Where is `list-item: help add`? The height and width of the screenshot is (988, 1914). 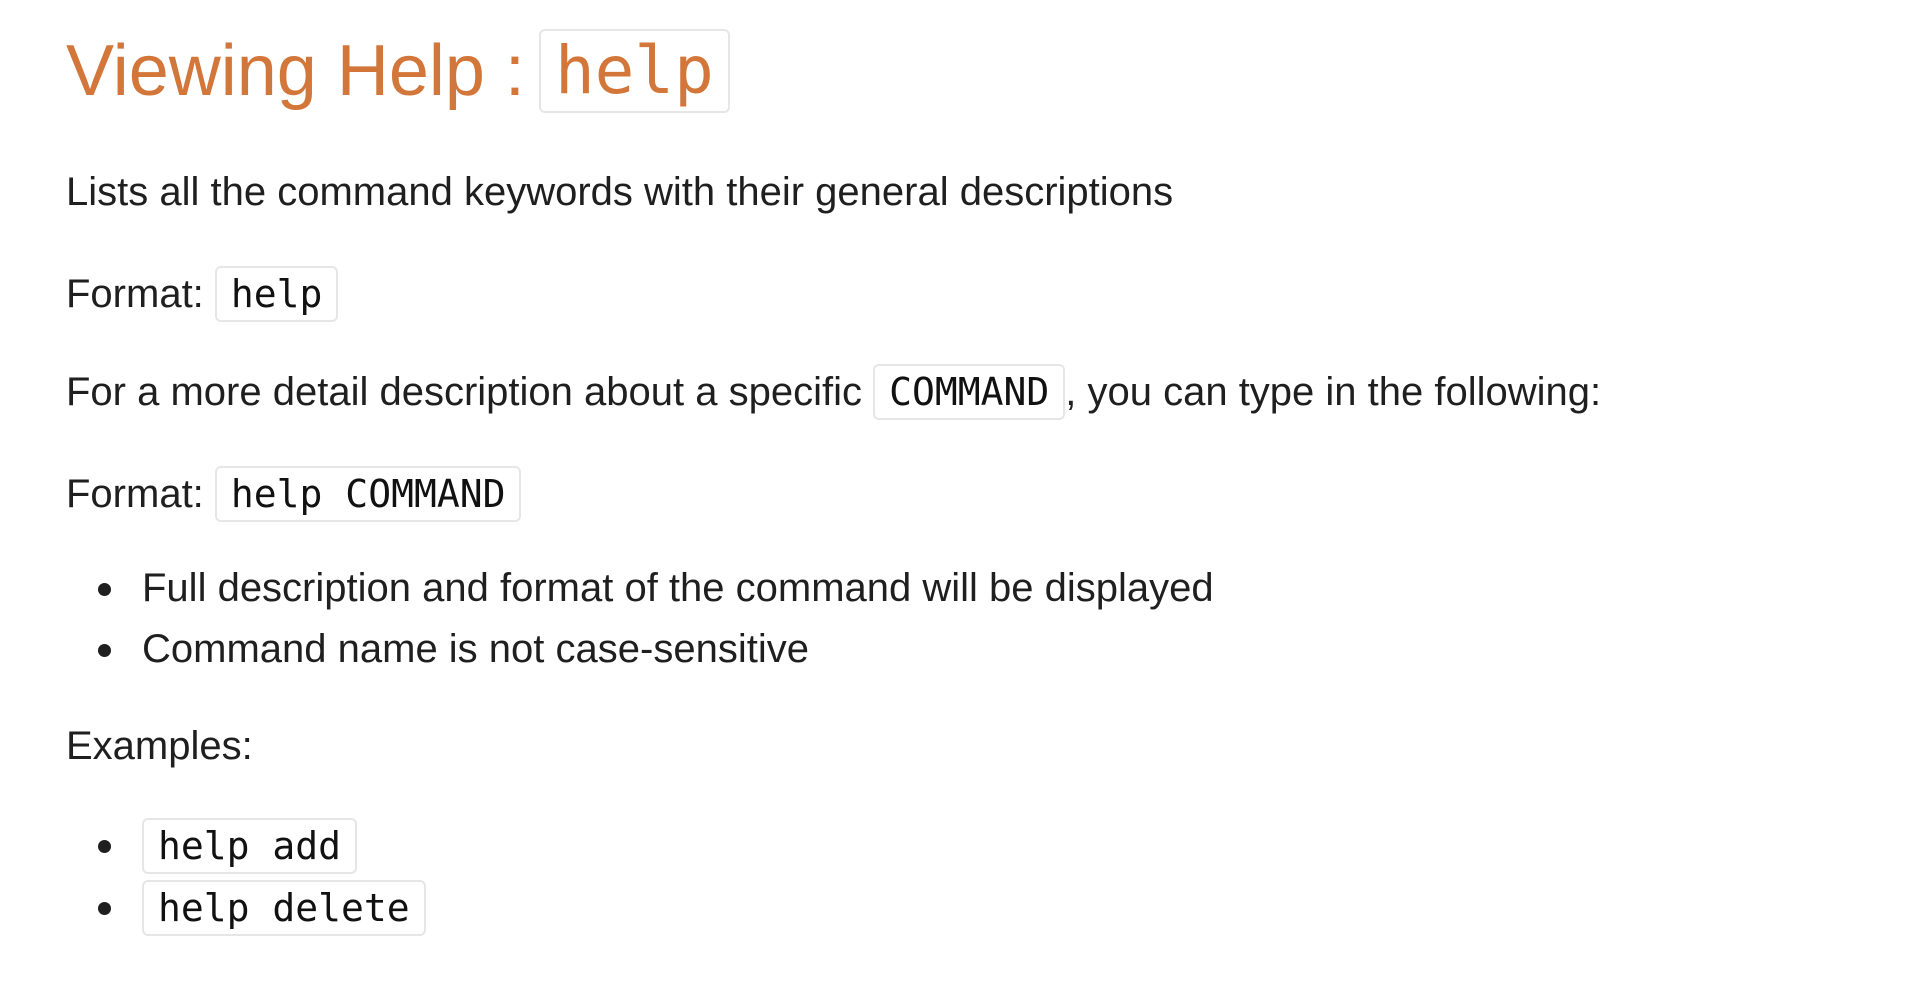 list-item: help add is located at coordinates (246, 846).